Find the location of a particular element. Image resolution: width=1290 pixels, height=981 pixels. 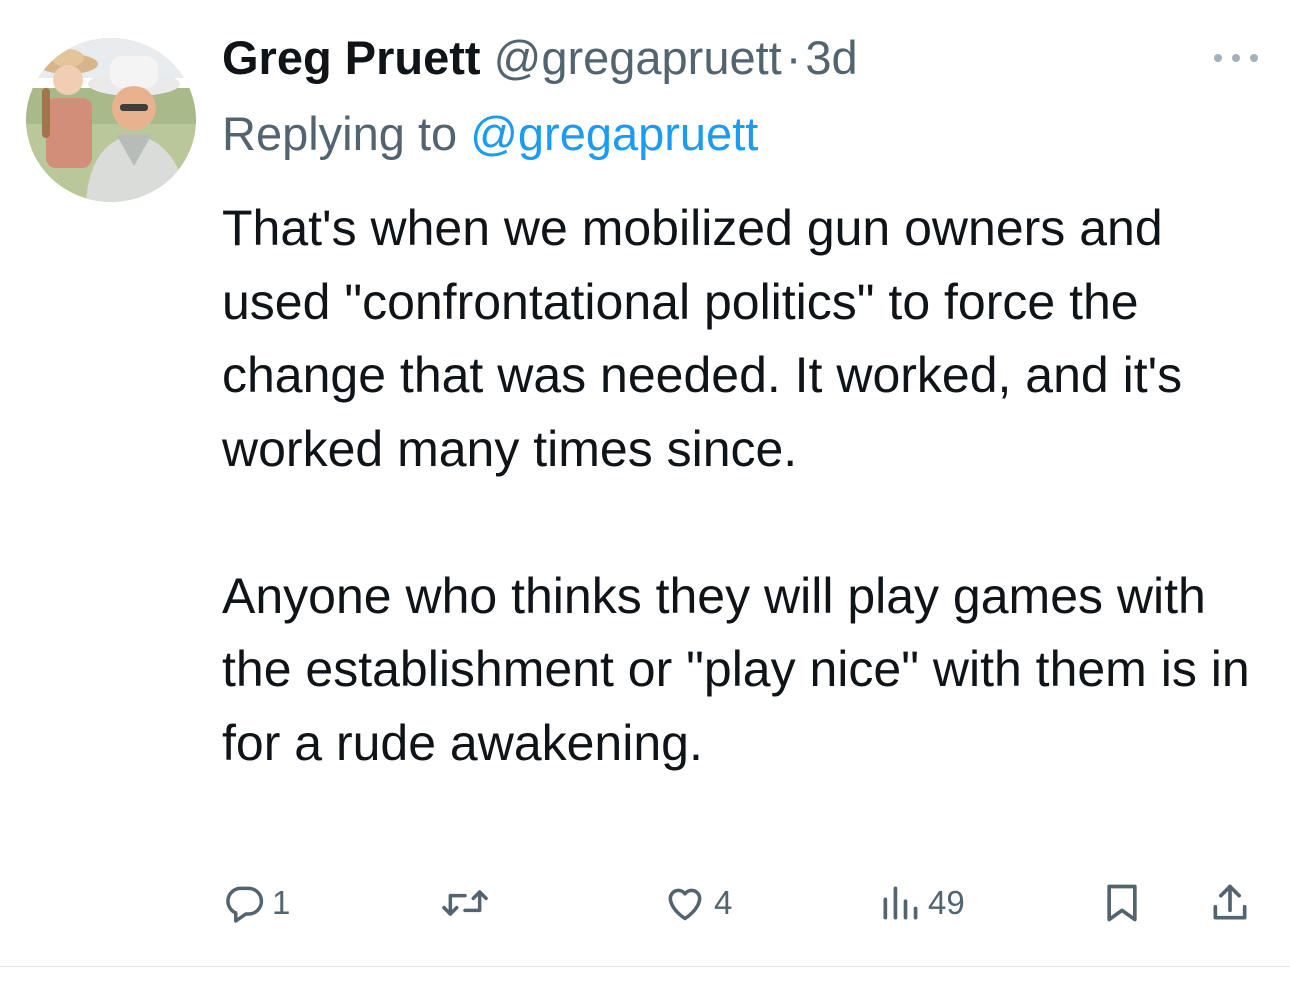

reply-count: 1 is located at coordinates (281, 902).